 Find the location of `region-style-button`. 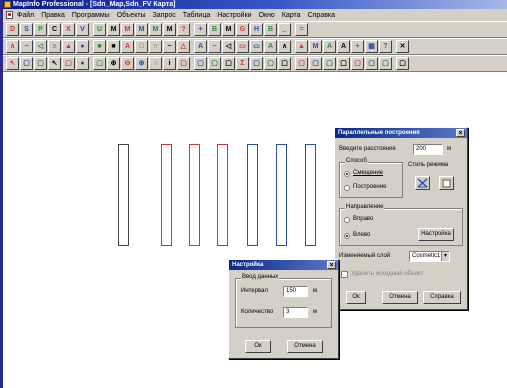

region-style-button is located at coordinates (446, 183).